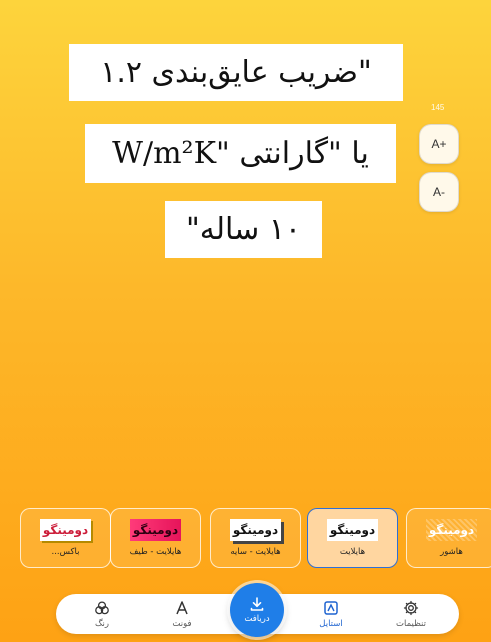  I want to click on nav-style: استایل, so click(331, 614).